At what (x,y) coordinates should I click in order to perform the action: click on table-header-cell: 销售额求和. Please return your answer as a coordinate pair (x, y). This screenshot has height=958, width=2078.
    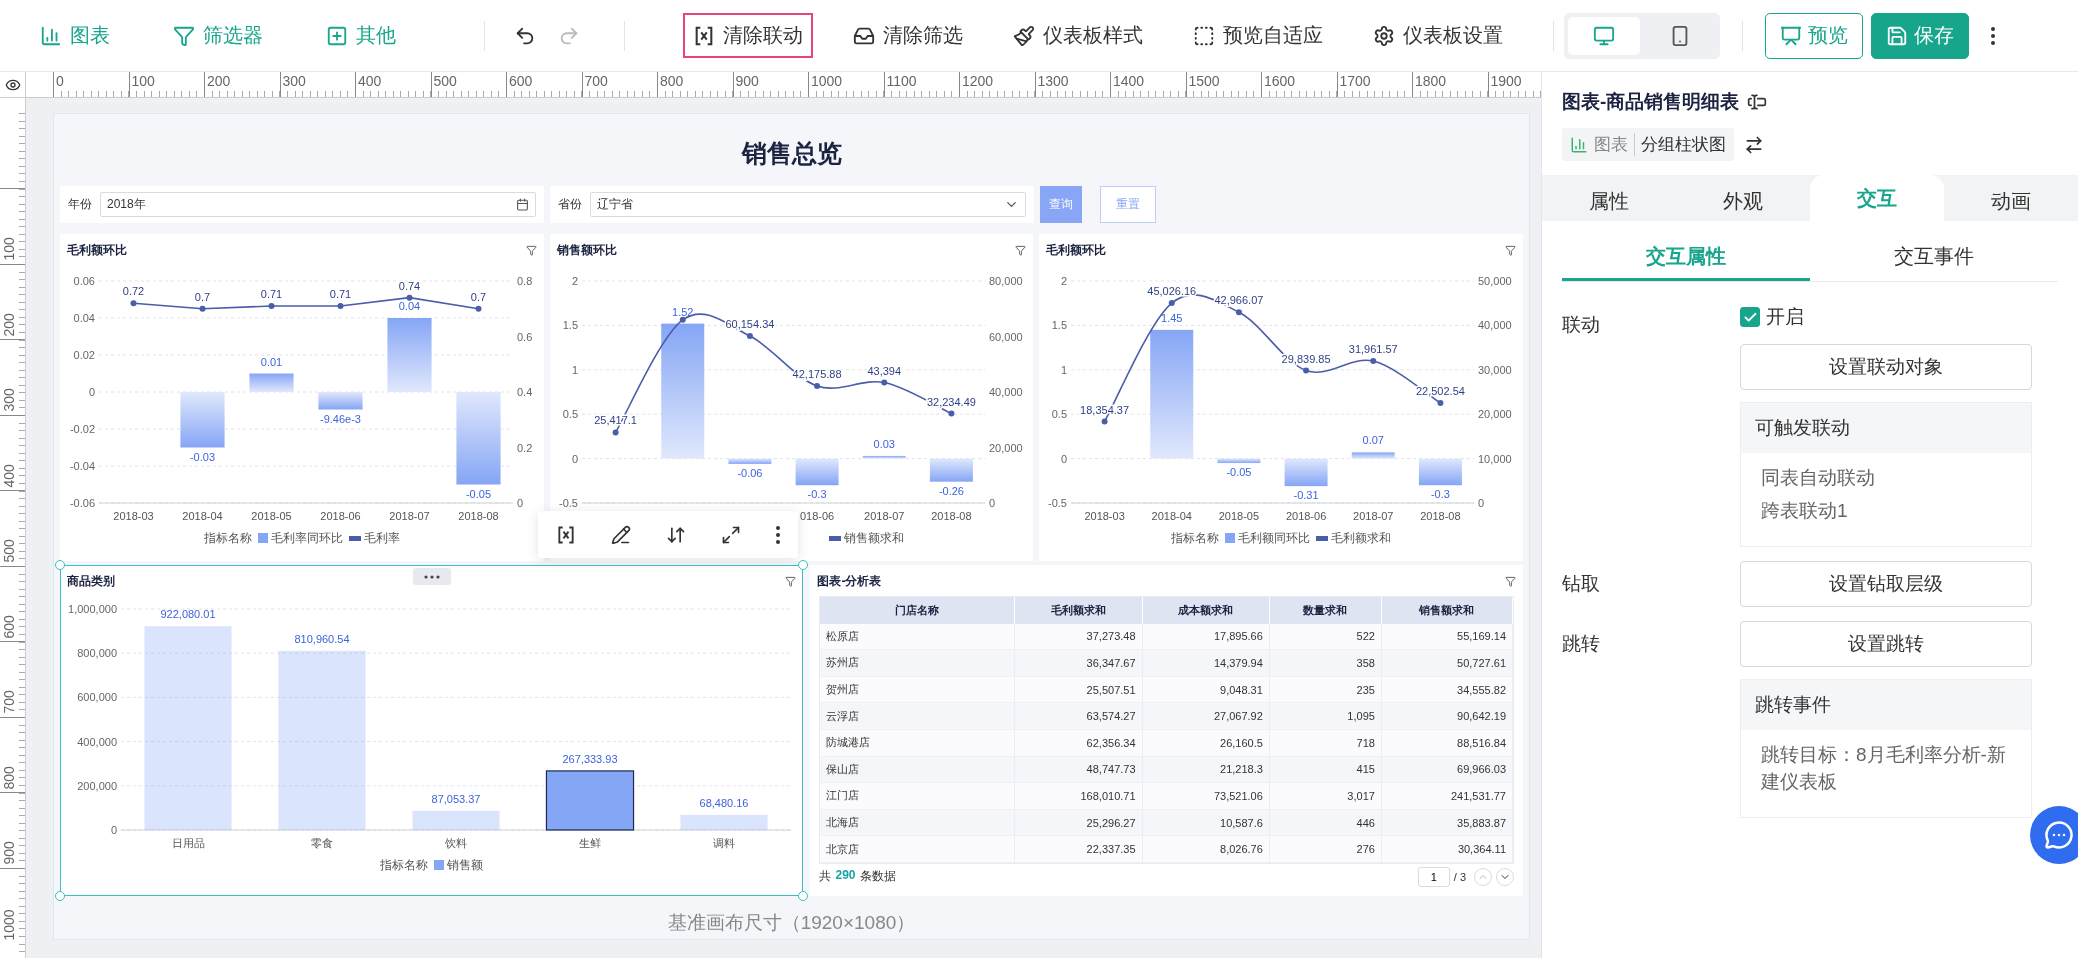
    Looking at the image, I should click on (1447, 610).